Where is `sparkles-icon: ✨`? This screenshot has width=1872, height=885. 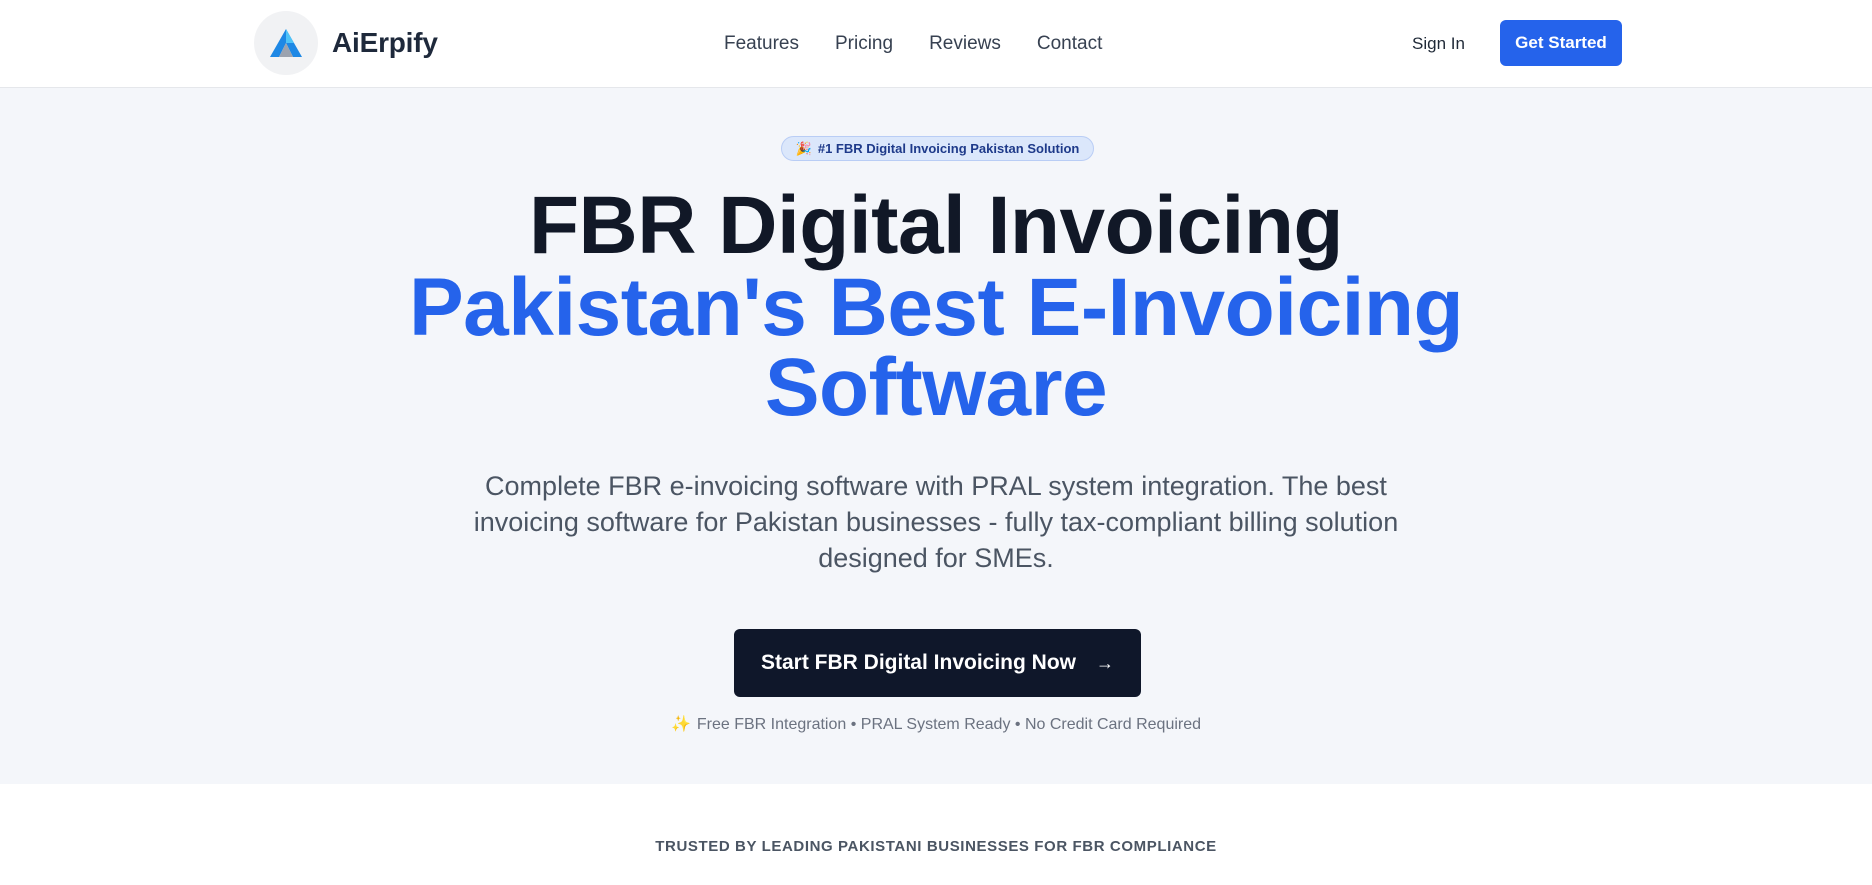
sparkles-icon: ✨ is located at coordinates (680, 724).